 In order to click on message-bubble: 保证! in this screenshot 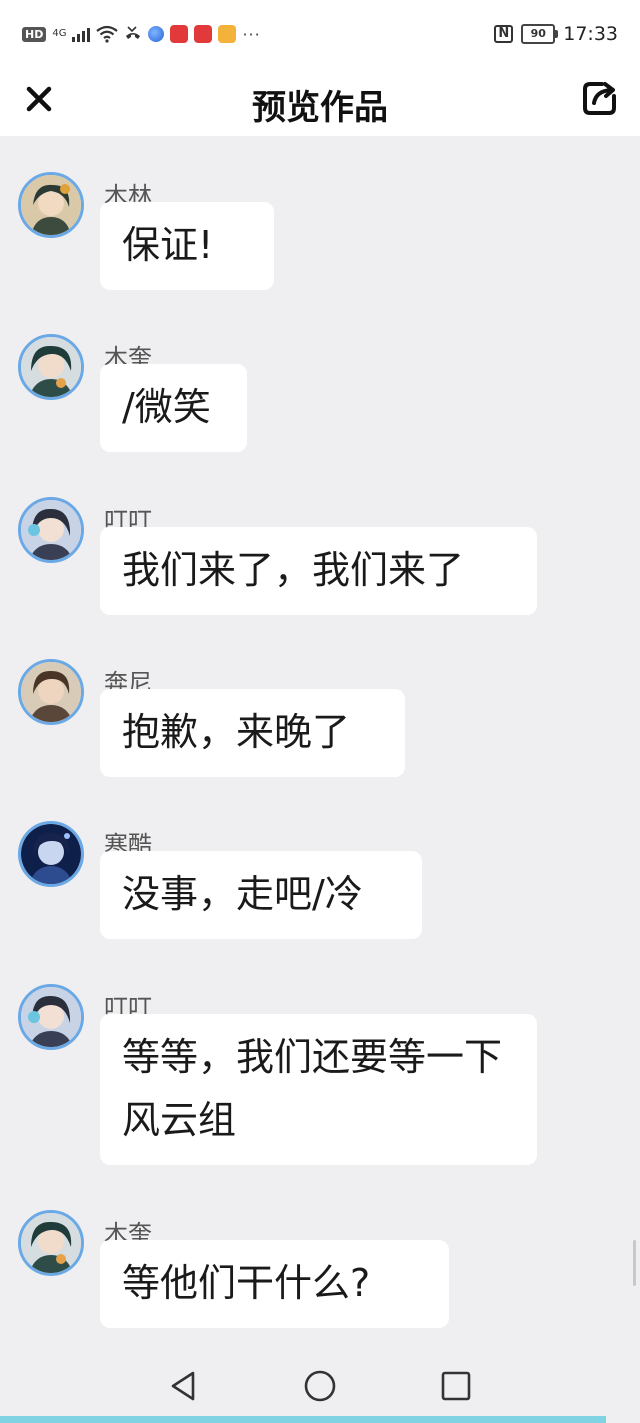, I will do `click(187, 246)`.